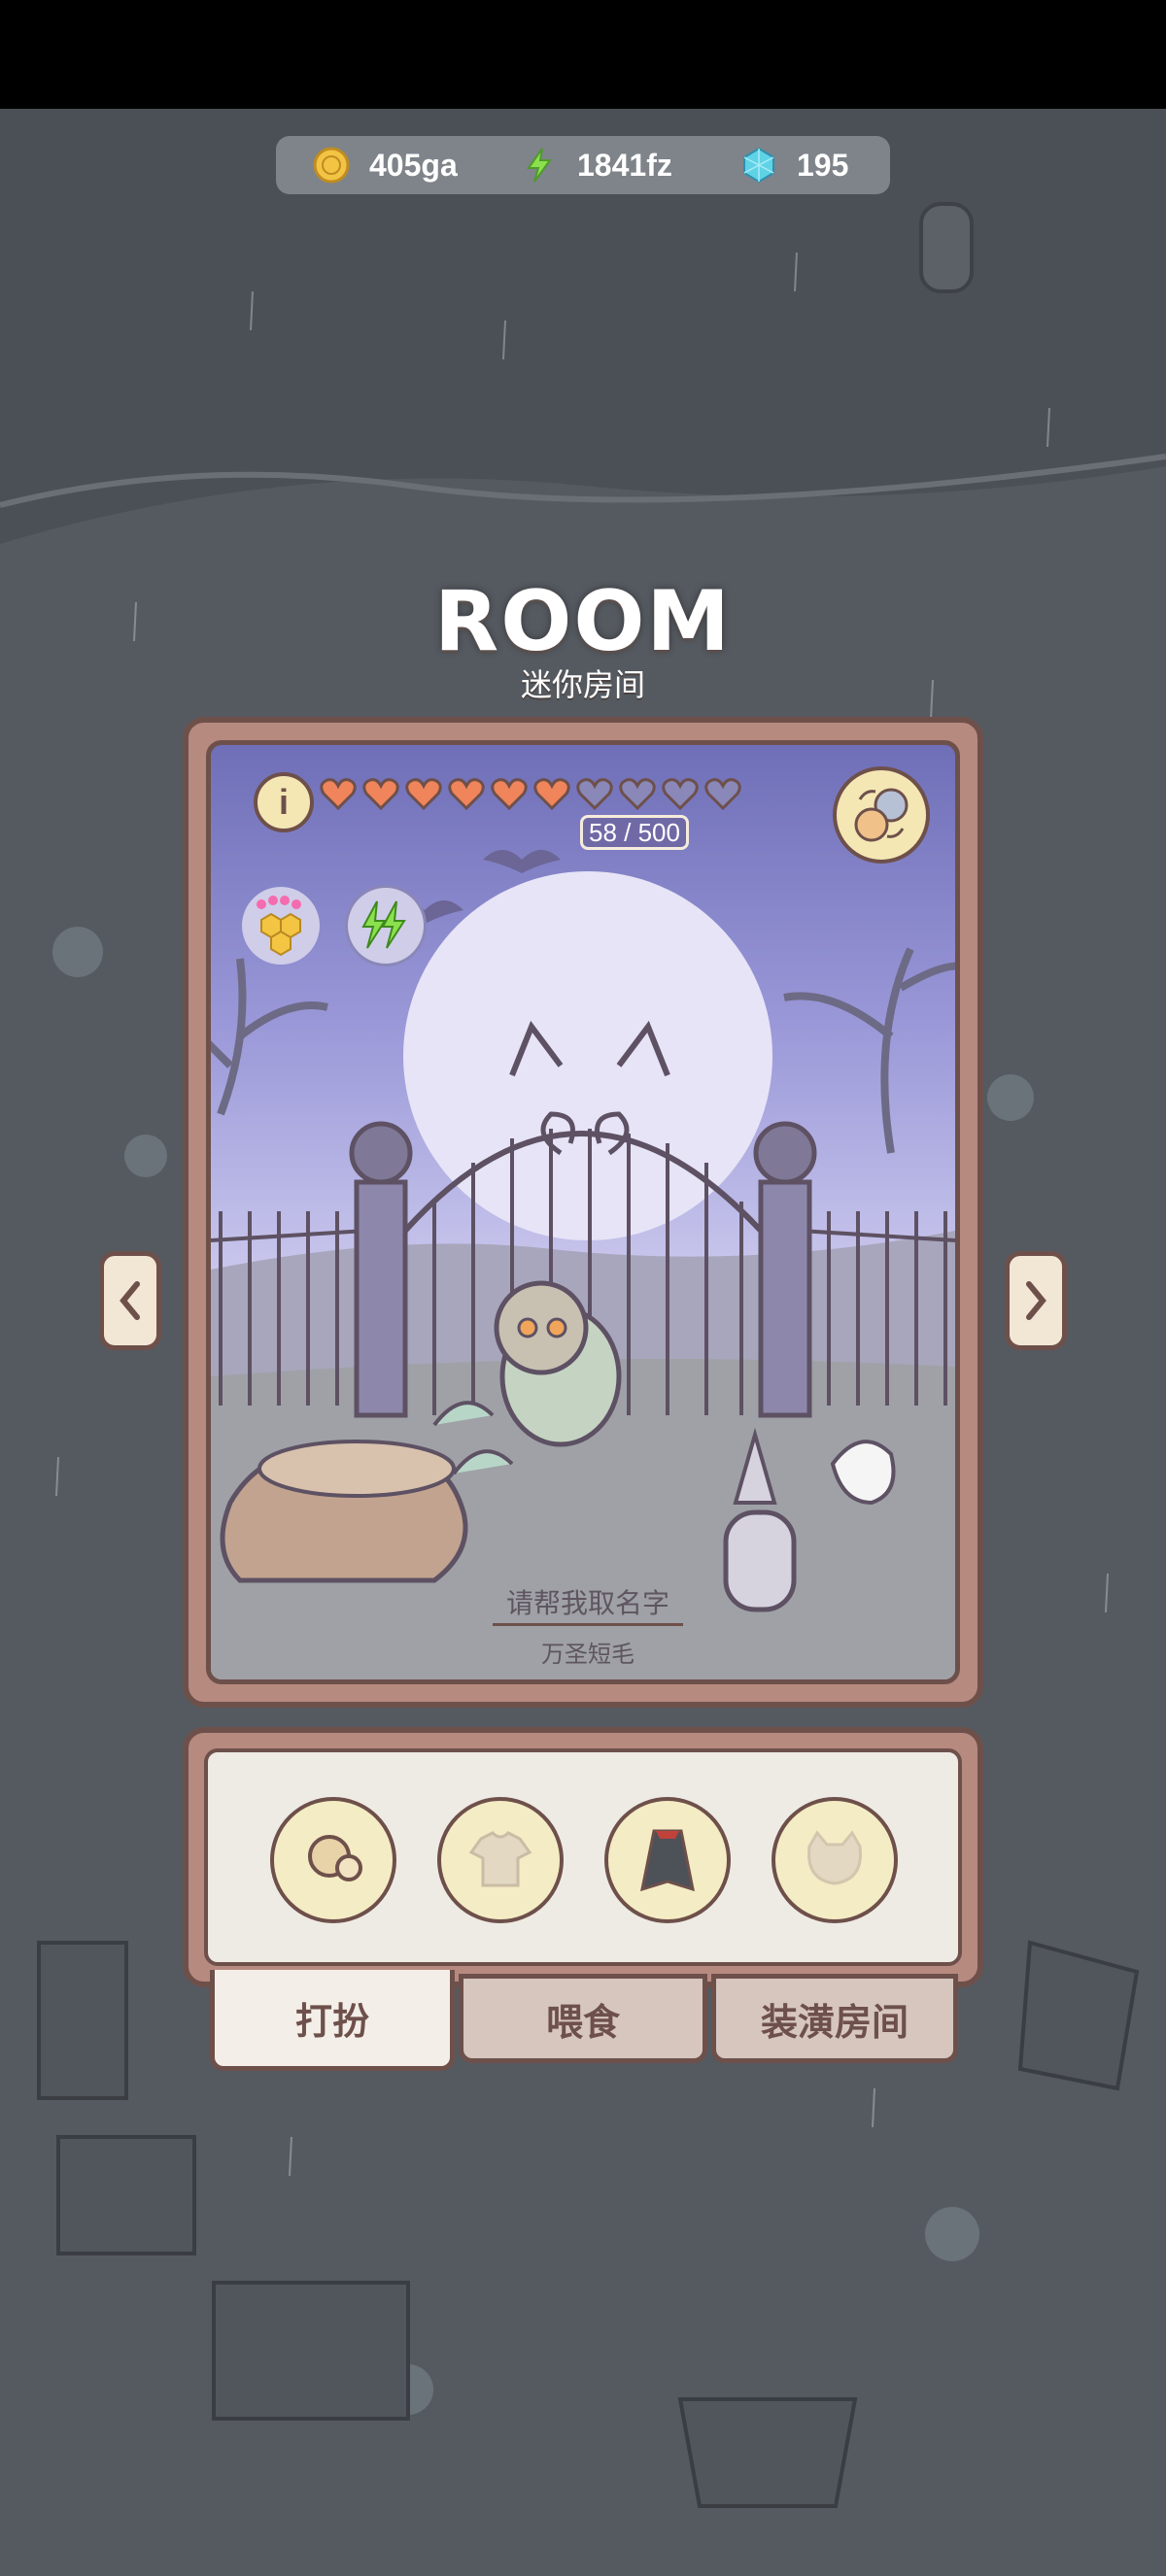  I want to click on cat-breed: 万圣短毛, so click(587, 1655).